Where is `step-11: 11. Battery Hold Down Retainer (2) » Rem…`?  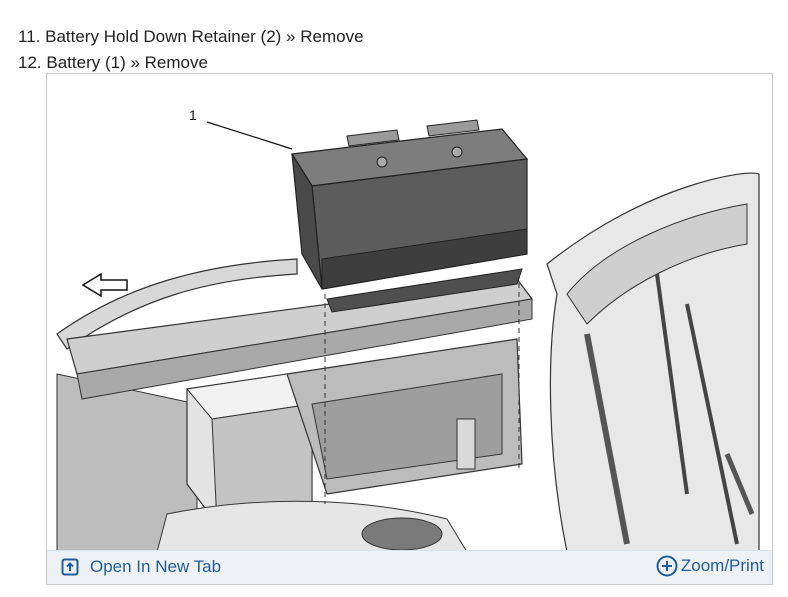
step-11: 11. Battery Hold Down Retainer (2) » Rem… is located at coordinates (191, 37).